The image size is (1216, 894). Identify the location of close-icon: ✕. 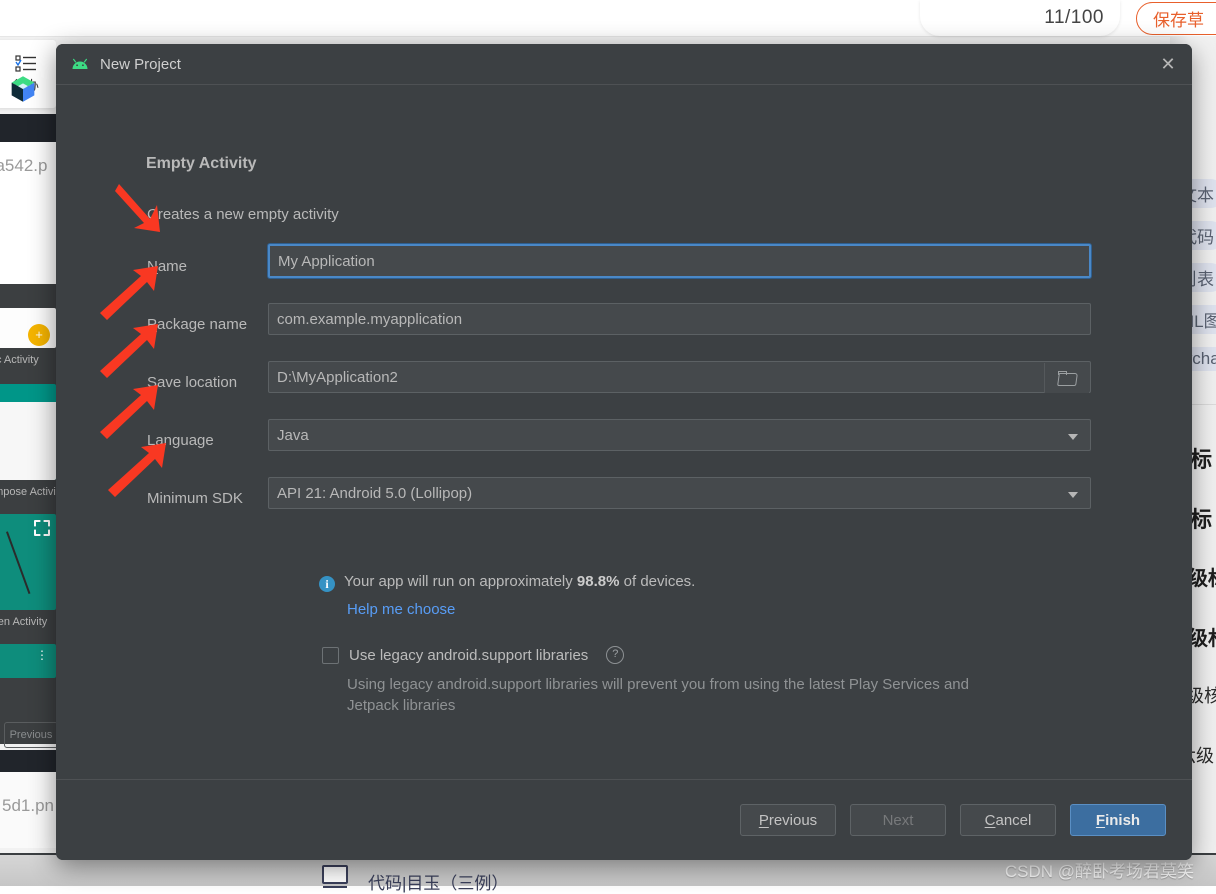
(1168, 64).